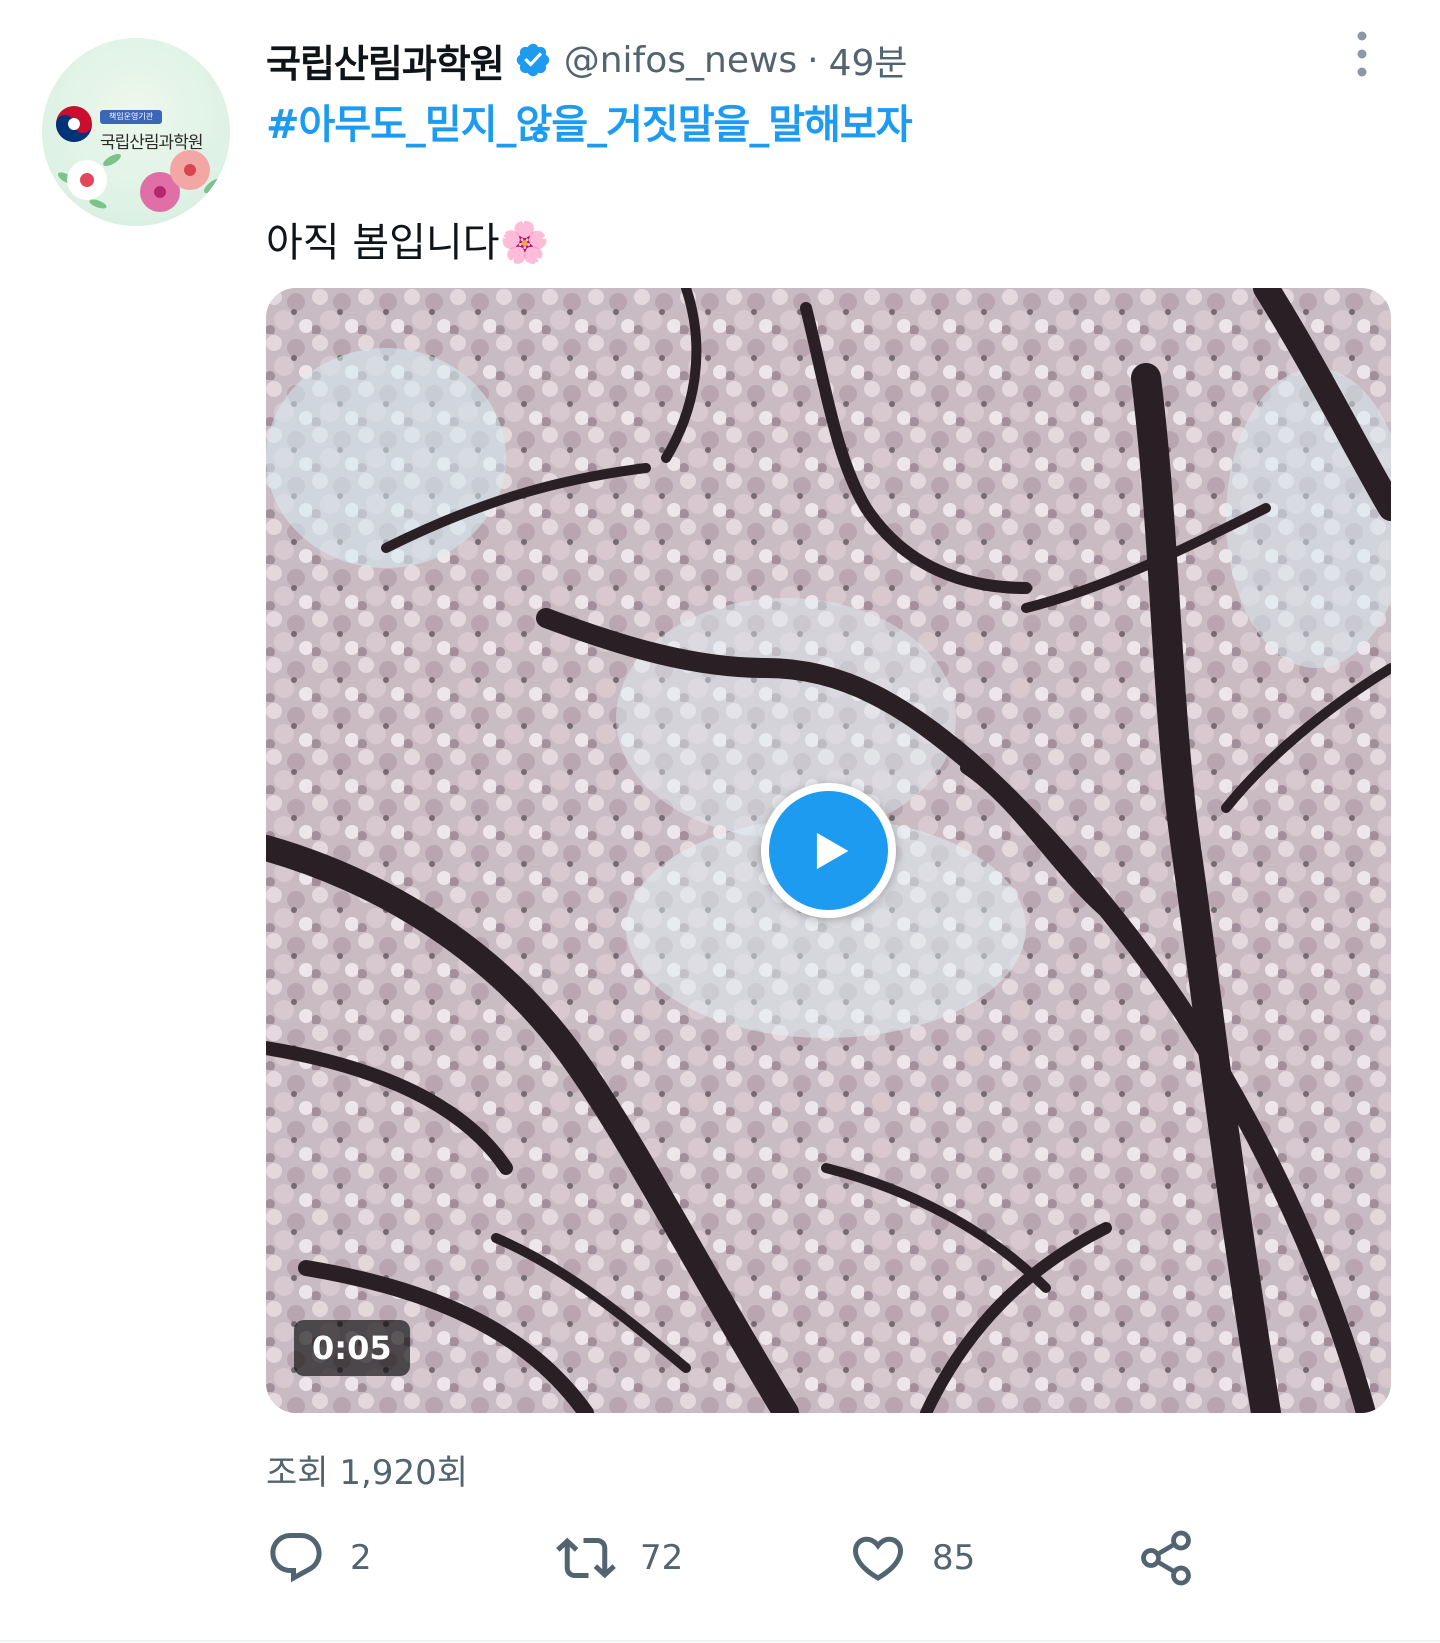 This screenshot has height=1643, width=1440. What do you see at coordinates (361, 1558) in the screenshot?
I see `reply-count: 2` at bounding box center [361, 1558].